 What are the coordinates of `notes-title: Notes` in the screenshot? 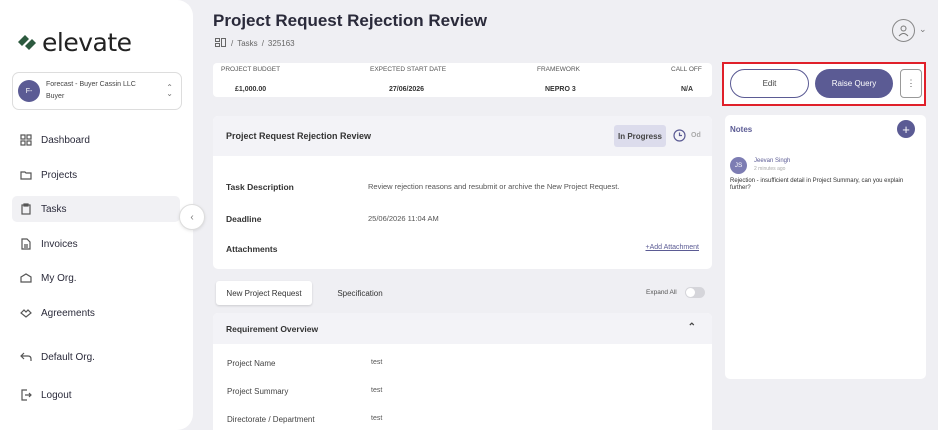 It's located at (741, 129).